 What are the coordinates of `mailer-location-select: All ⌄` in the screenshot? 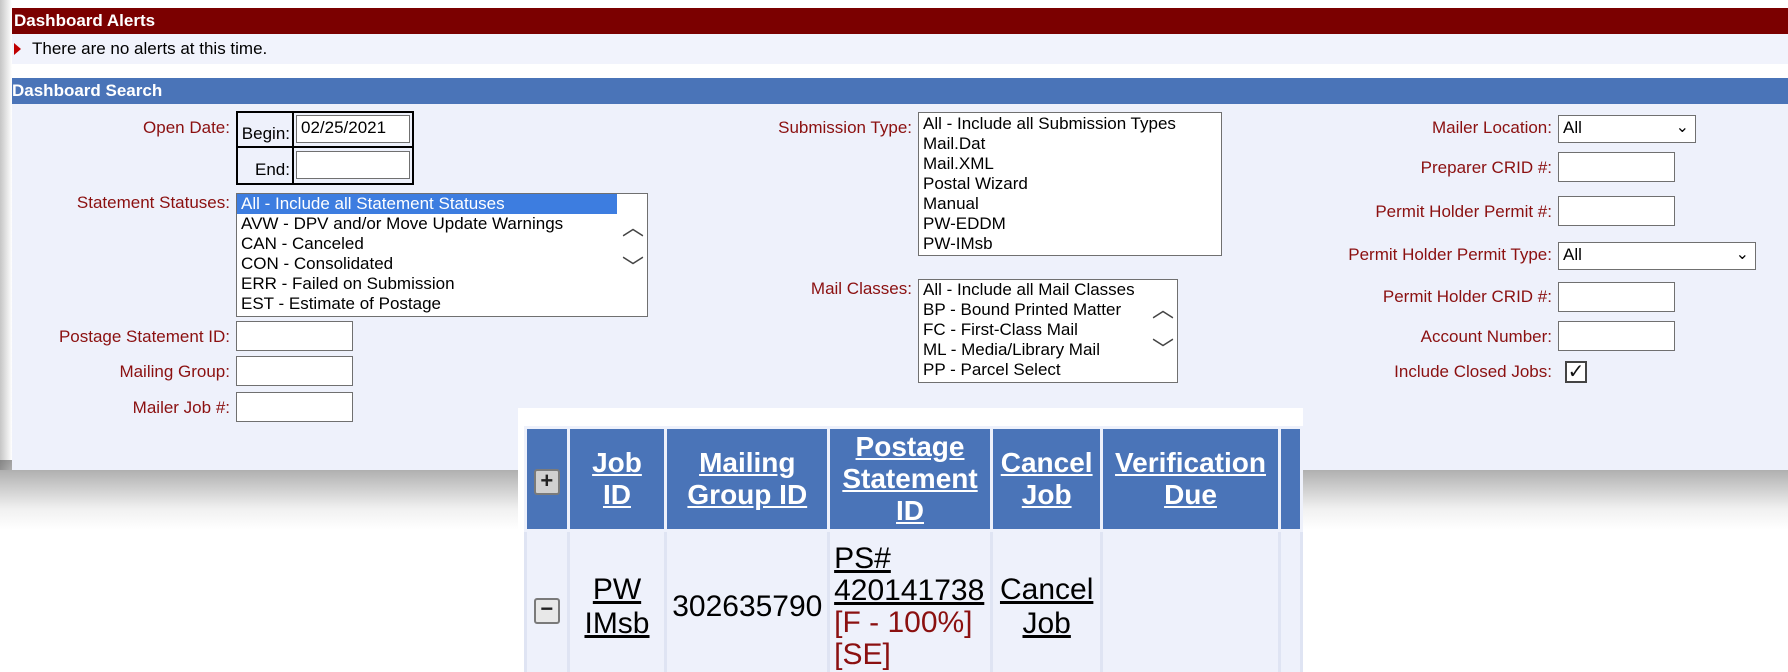 It's located at (1627, 129).